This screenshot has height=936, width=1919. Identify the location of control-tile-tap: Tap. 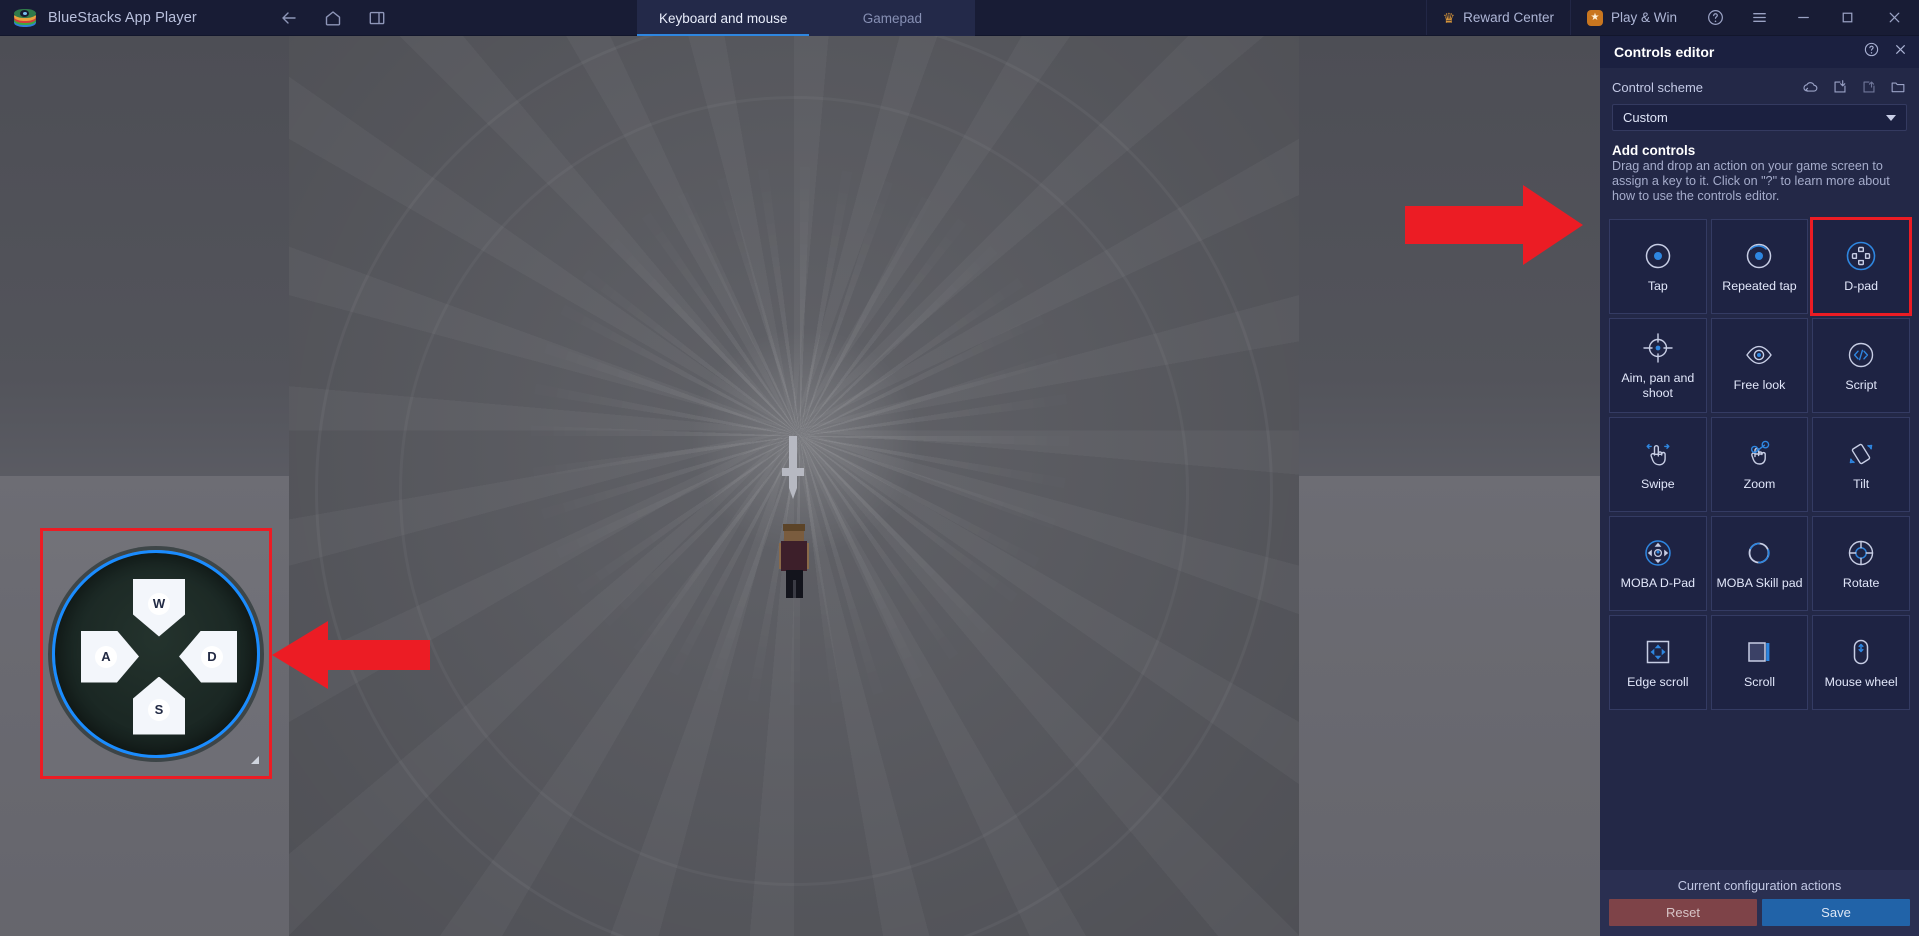
(1658, 266).